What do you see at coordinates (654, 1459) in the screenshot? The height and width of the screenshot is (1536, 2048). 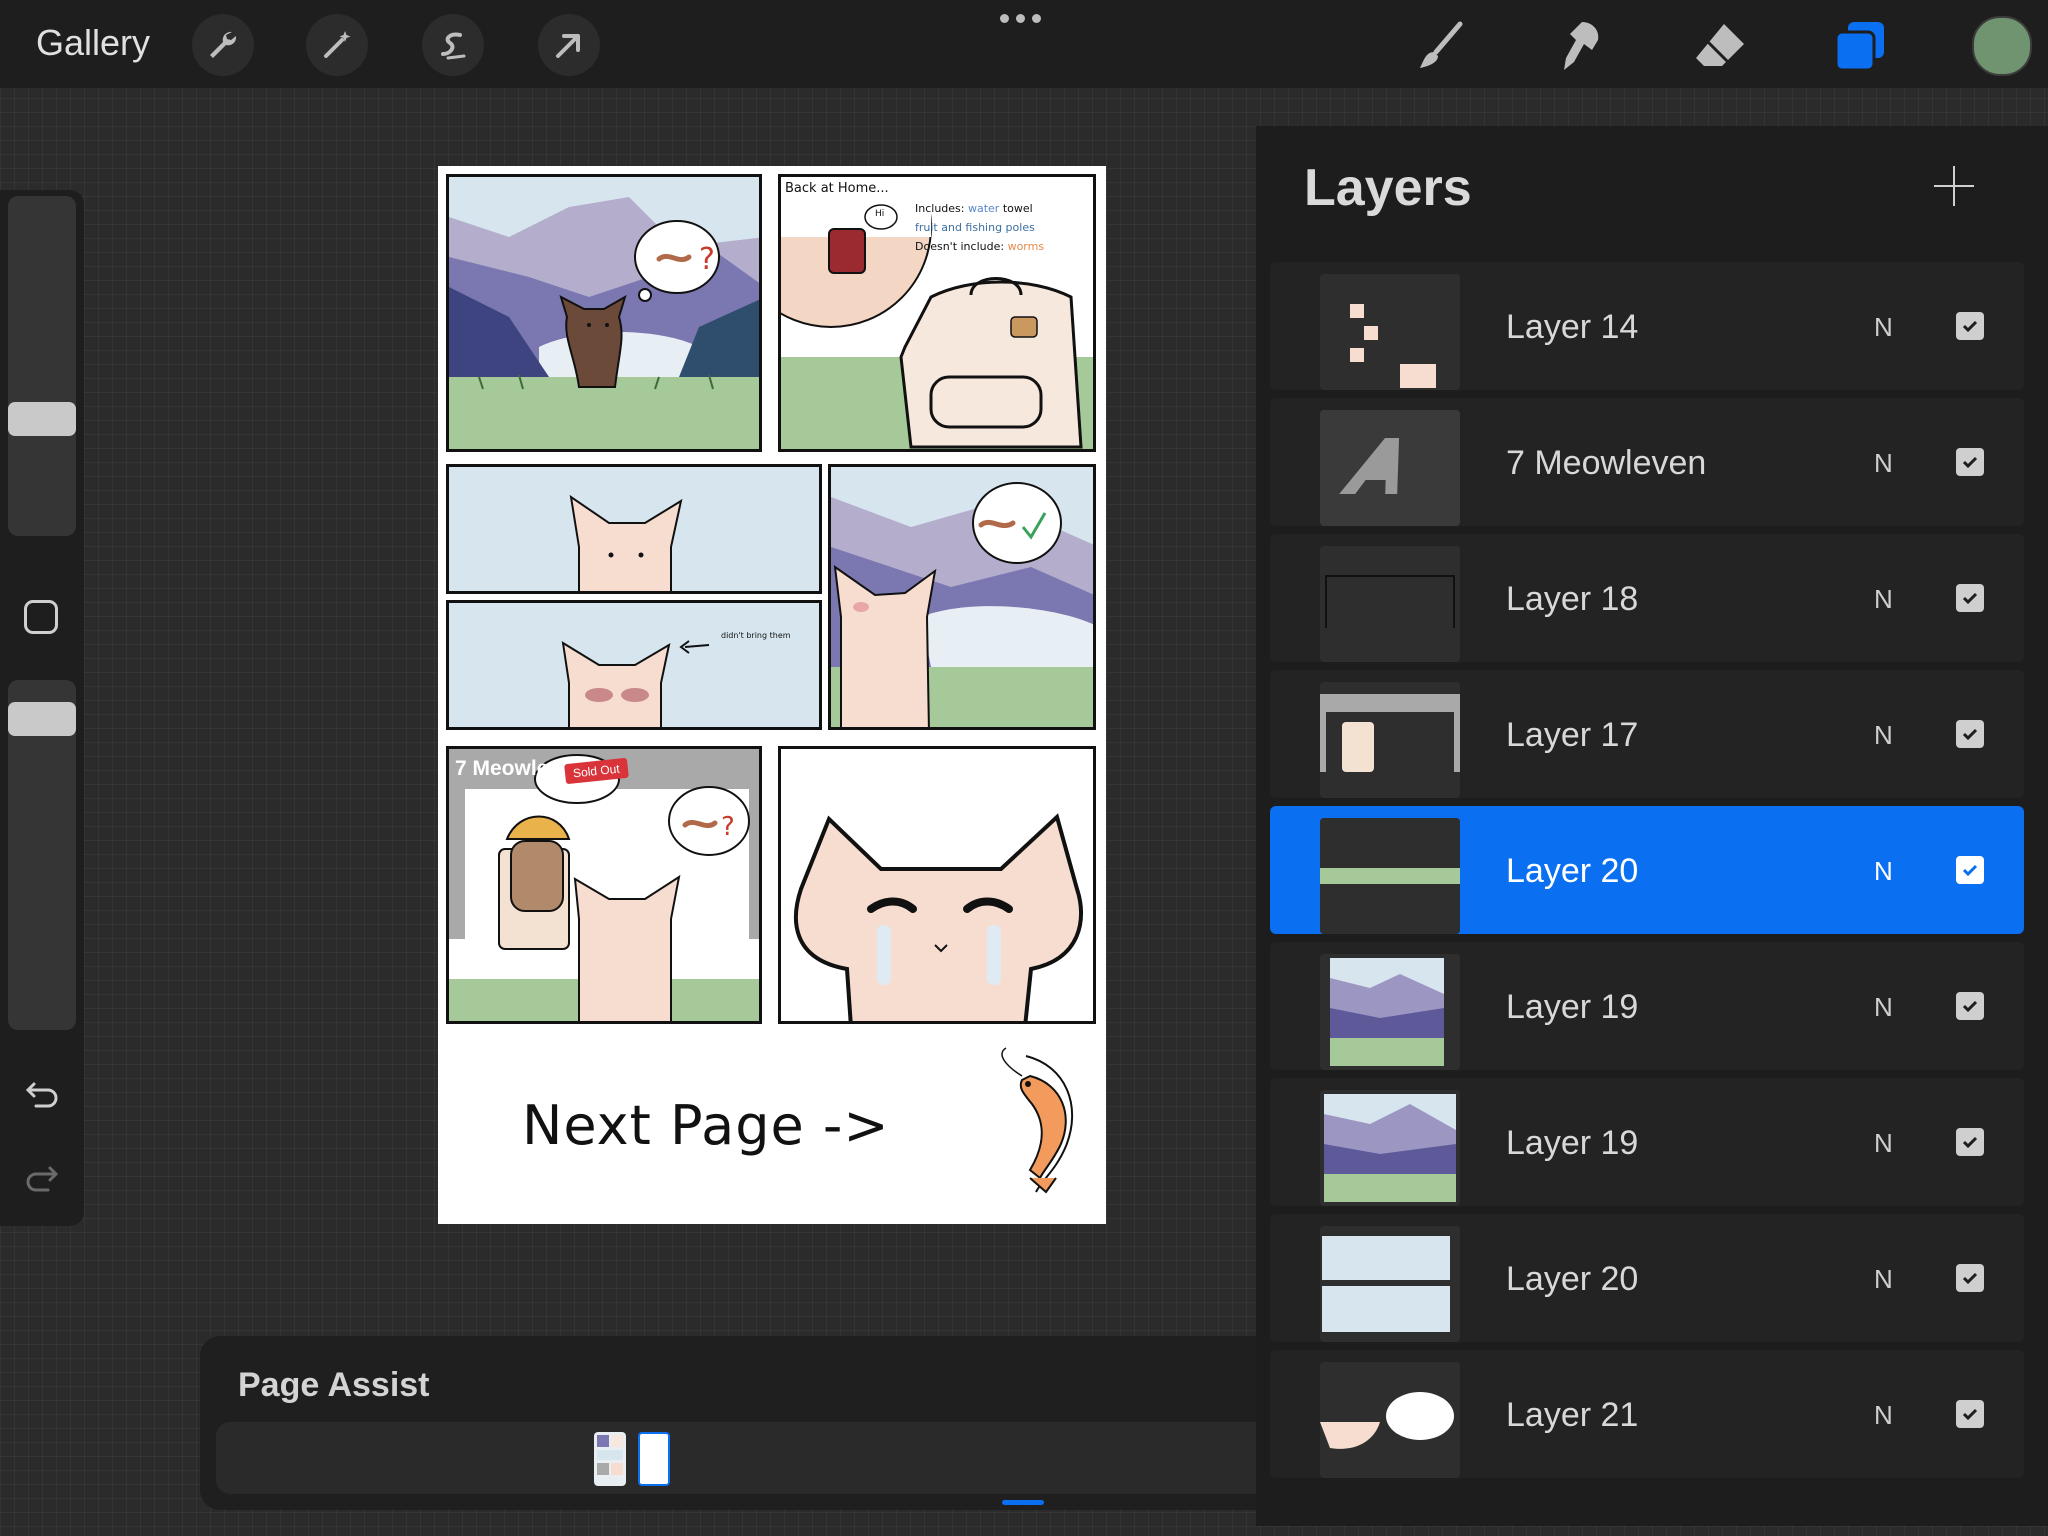 I see `page-thumbnail-2-active` at bounding box center [654, 1459].